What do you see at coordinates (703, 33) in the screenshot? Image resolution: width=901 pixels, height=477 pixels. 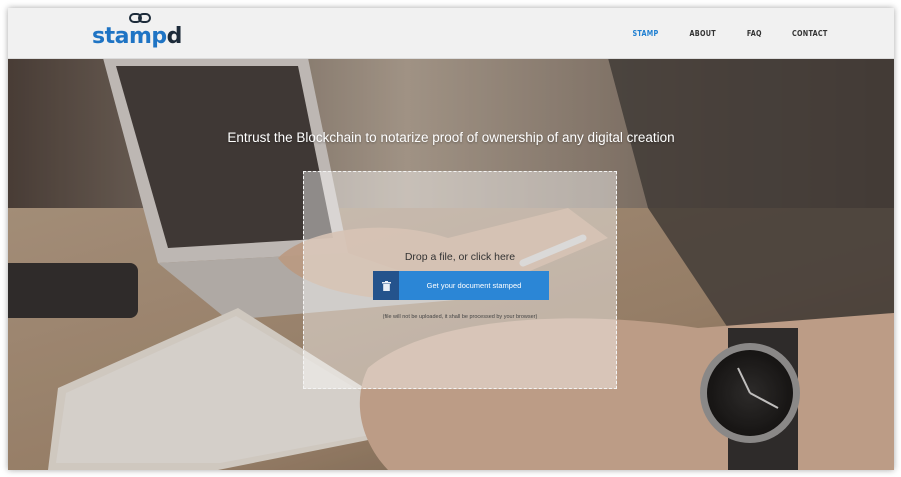 I see `nav-item-about: ABOUT` at bounding box center [703, 33].